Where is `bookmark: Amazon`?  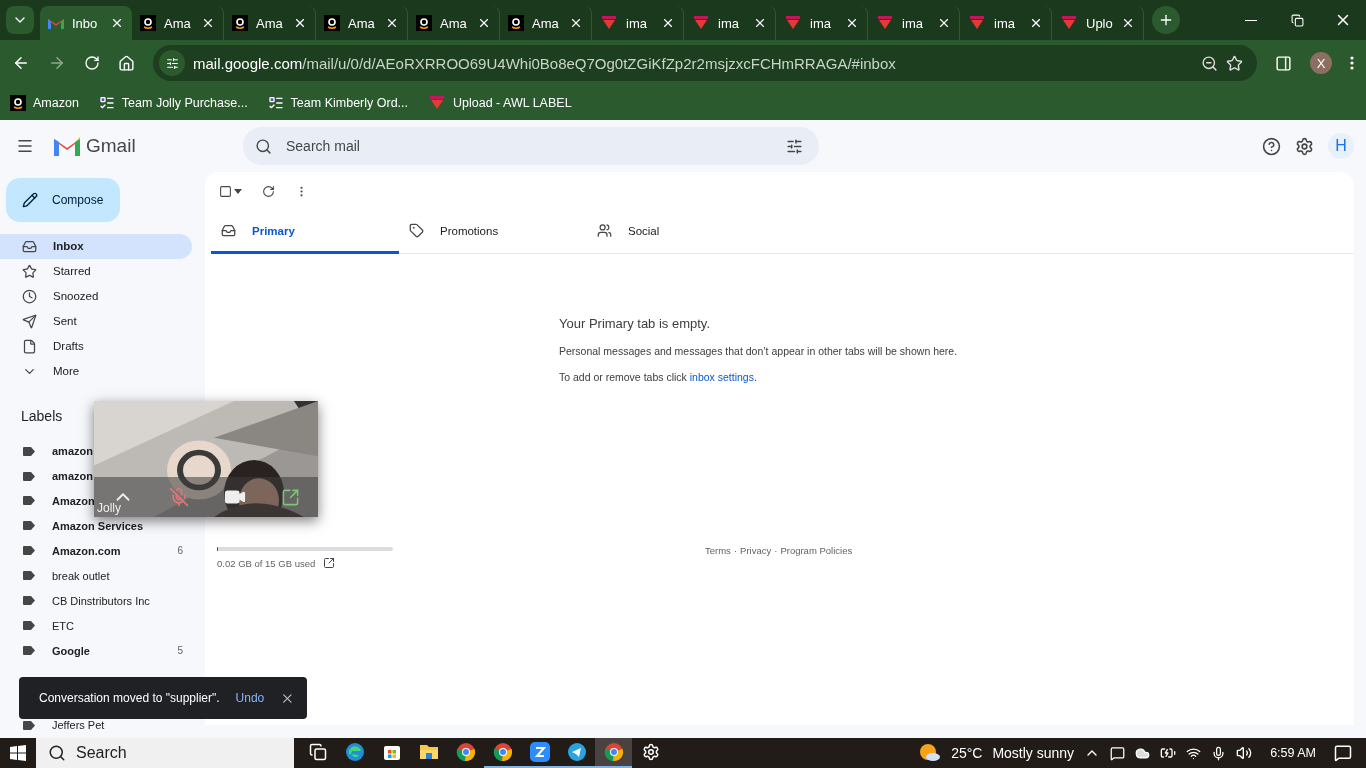
bookmark: Amazon is located at coordinates (44, 102).